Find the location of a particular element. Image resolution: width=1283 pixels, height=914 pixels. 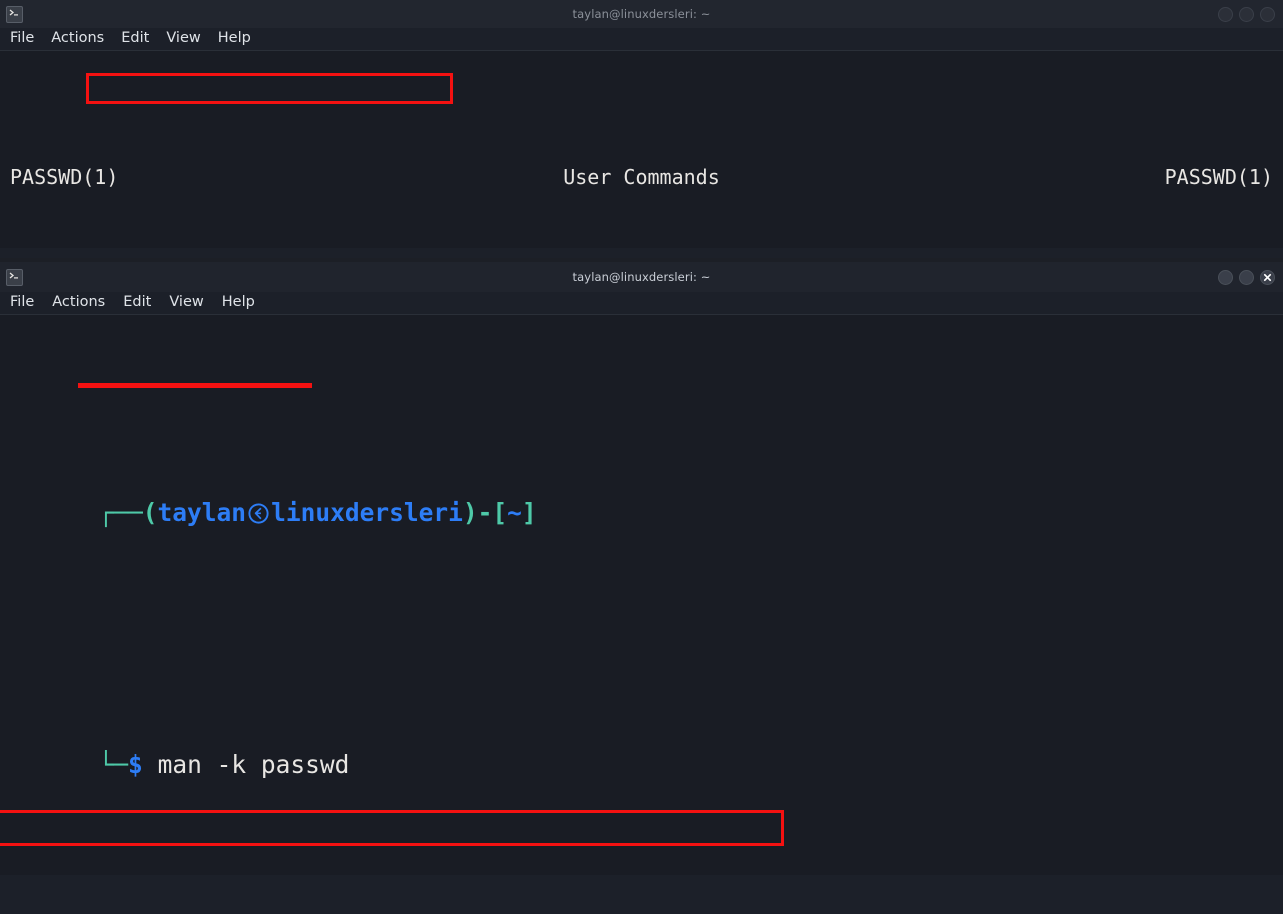

shell-window-menubar: File Actions Edit View Help is located at coordinates (641, 303).